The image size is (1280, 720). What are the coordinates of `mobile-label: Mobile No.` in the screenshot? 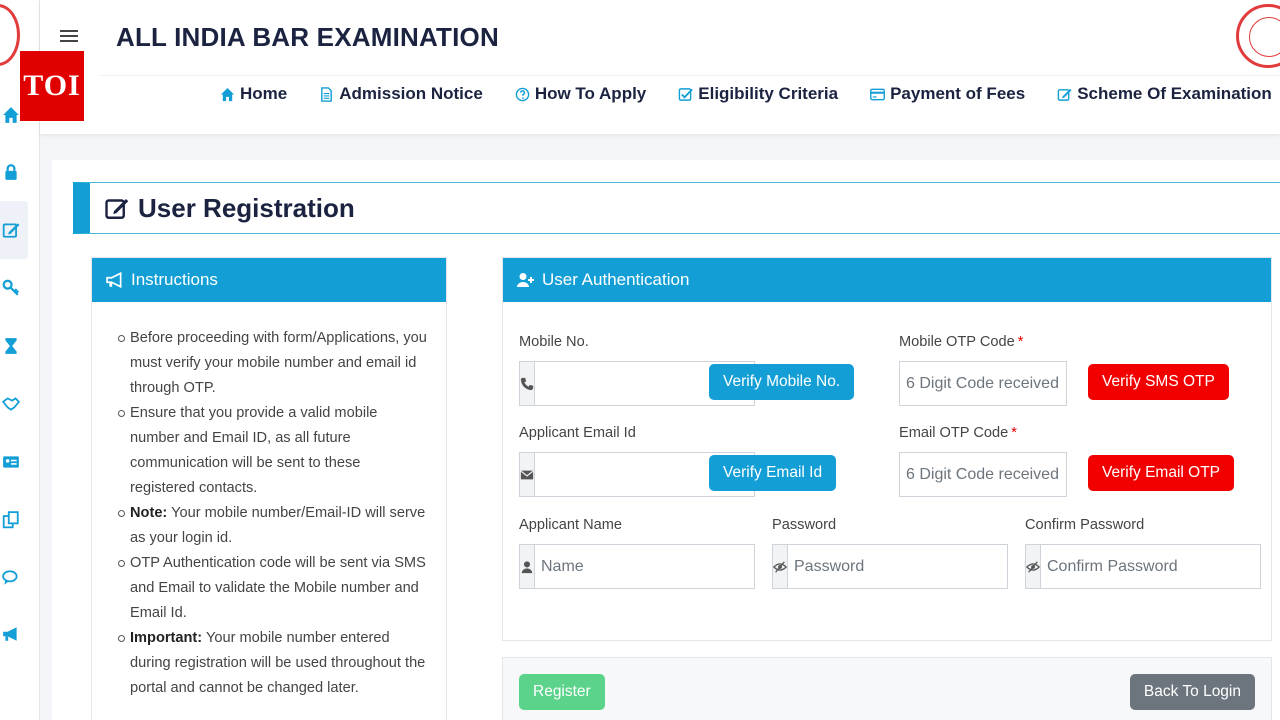 It's located at (554, 342).